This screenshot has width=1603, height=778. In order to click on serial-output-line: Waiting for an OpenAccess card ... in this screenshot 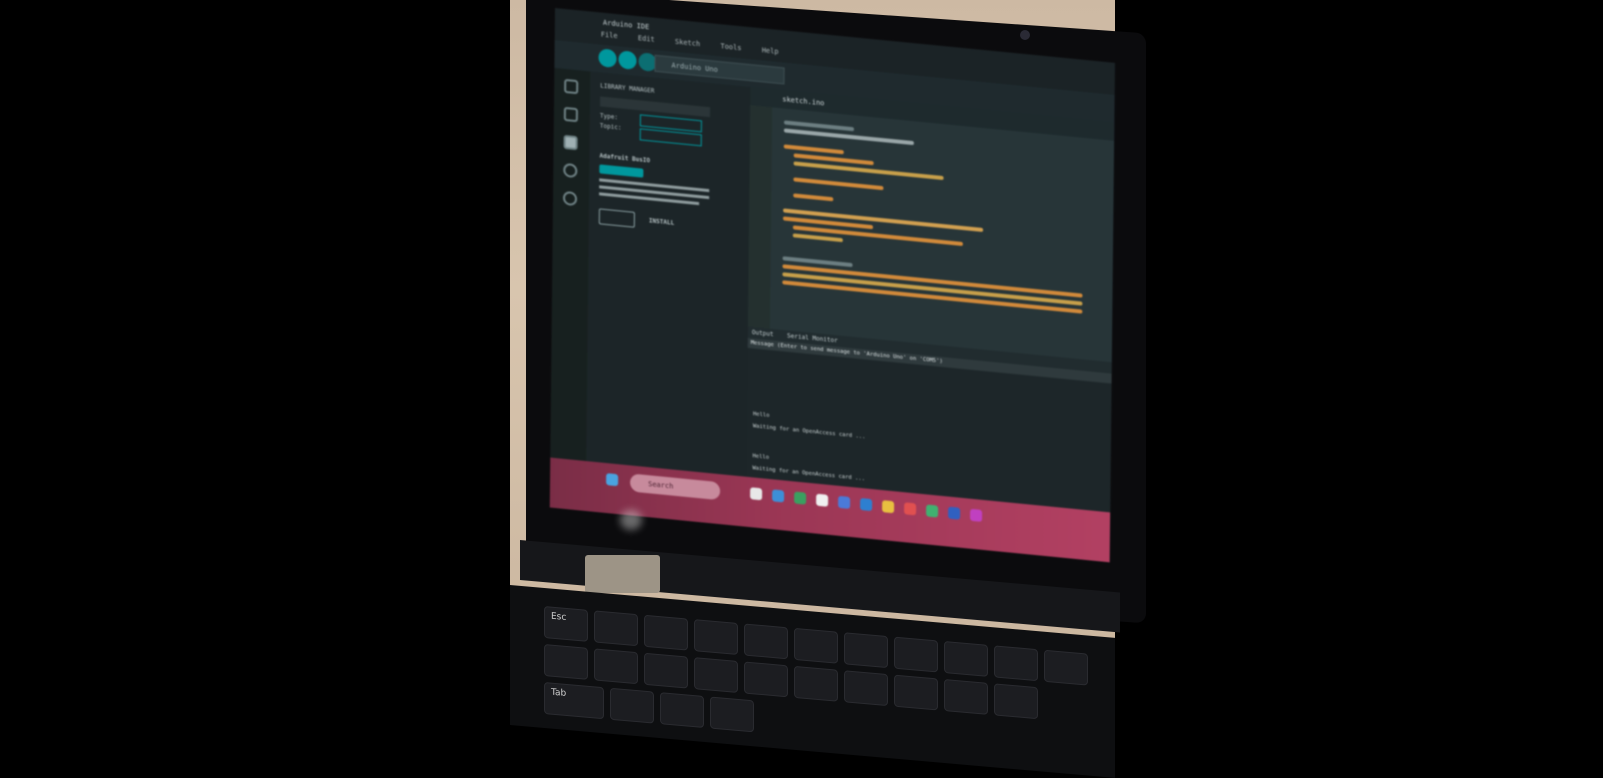, I will do `click(809, 432)`.